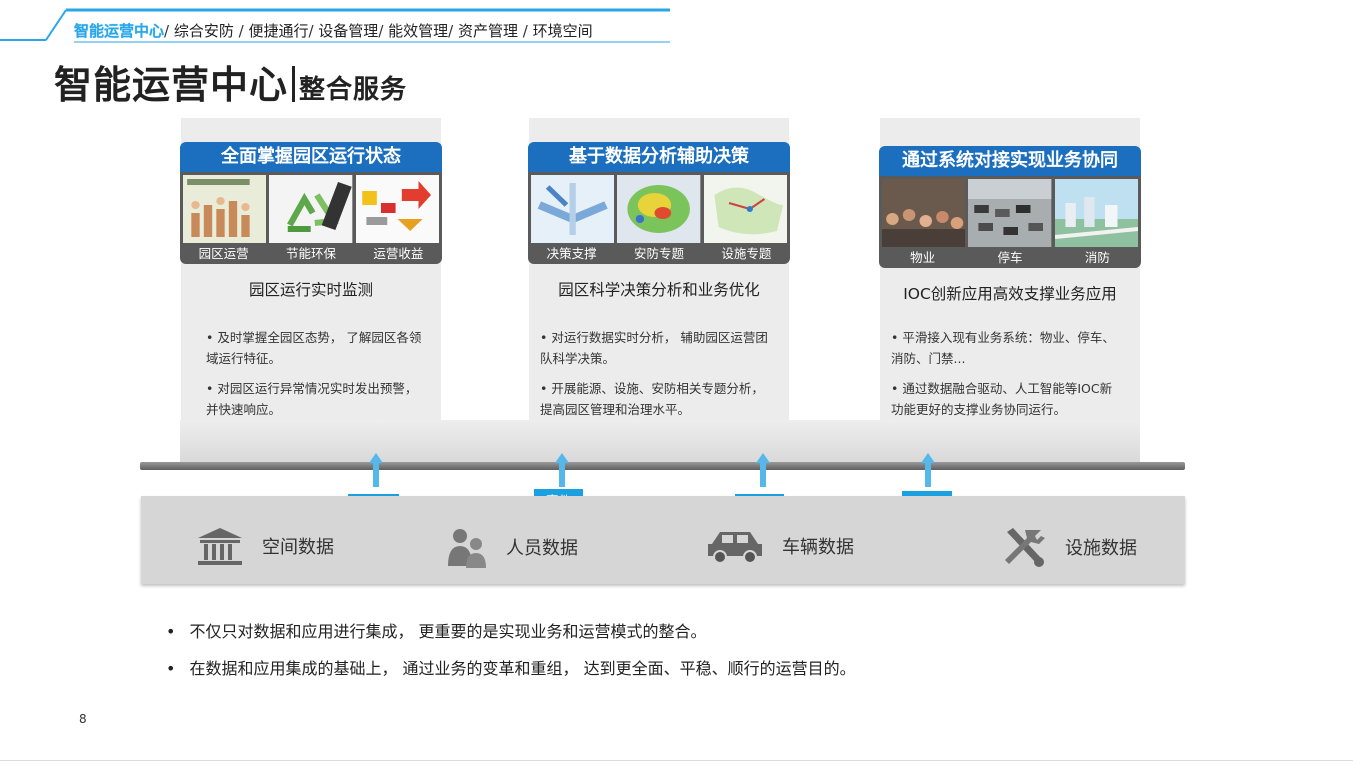 This screenshot has width=1353, height=766. I want to click on thumb-chart-image, so click(225, 209).